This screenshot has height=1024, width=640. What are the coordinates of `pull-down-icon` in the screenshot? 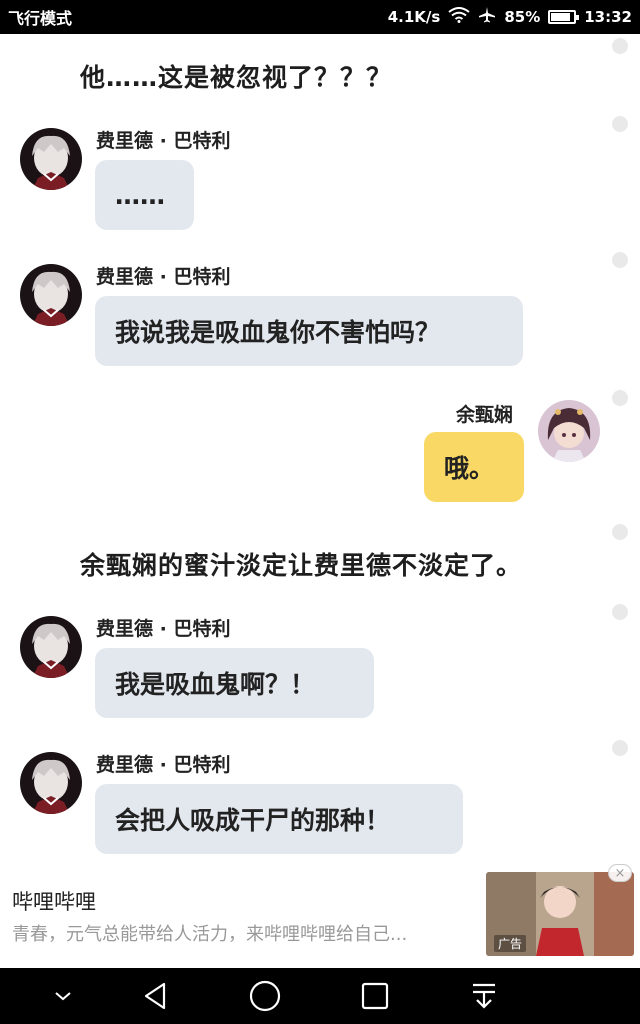 It's located at (484, 996).